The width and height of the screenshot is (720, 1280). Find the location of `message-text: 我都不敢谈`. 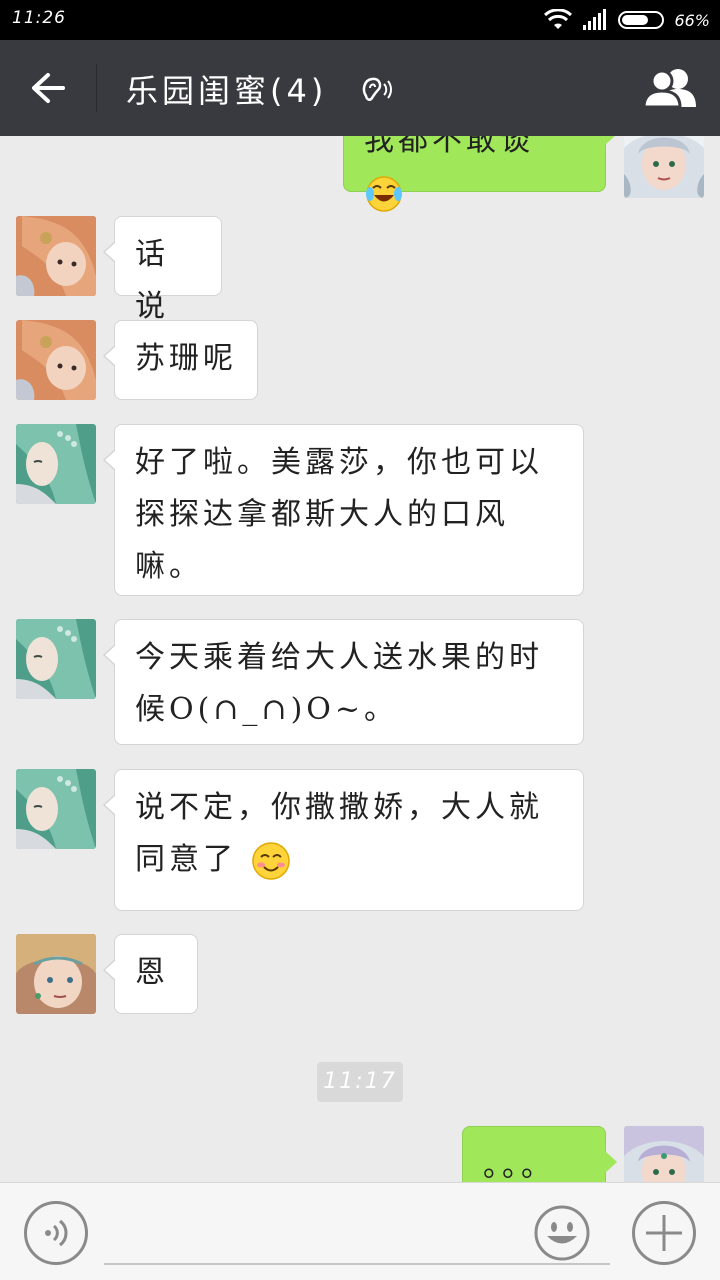

message-text: 我都不敢谈 is located at coordinates (449, 147).